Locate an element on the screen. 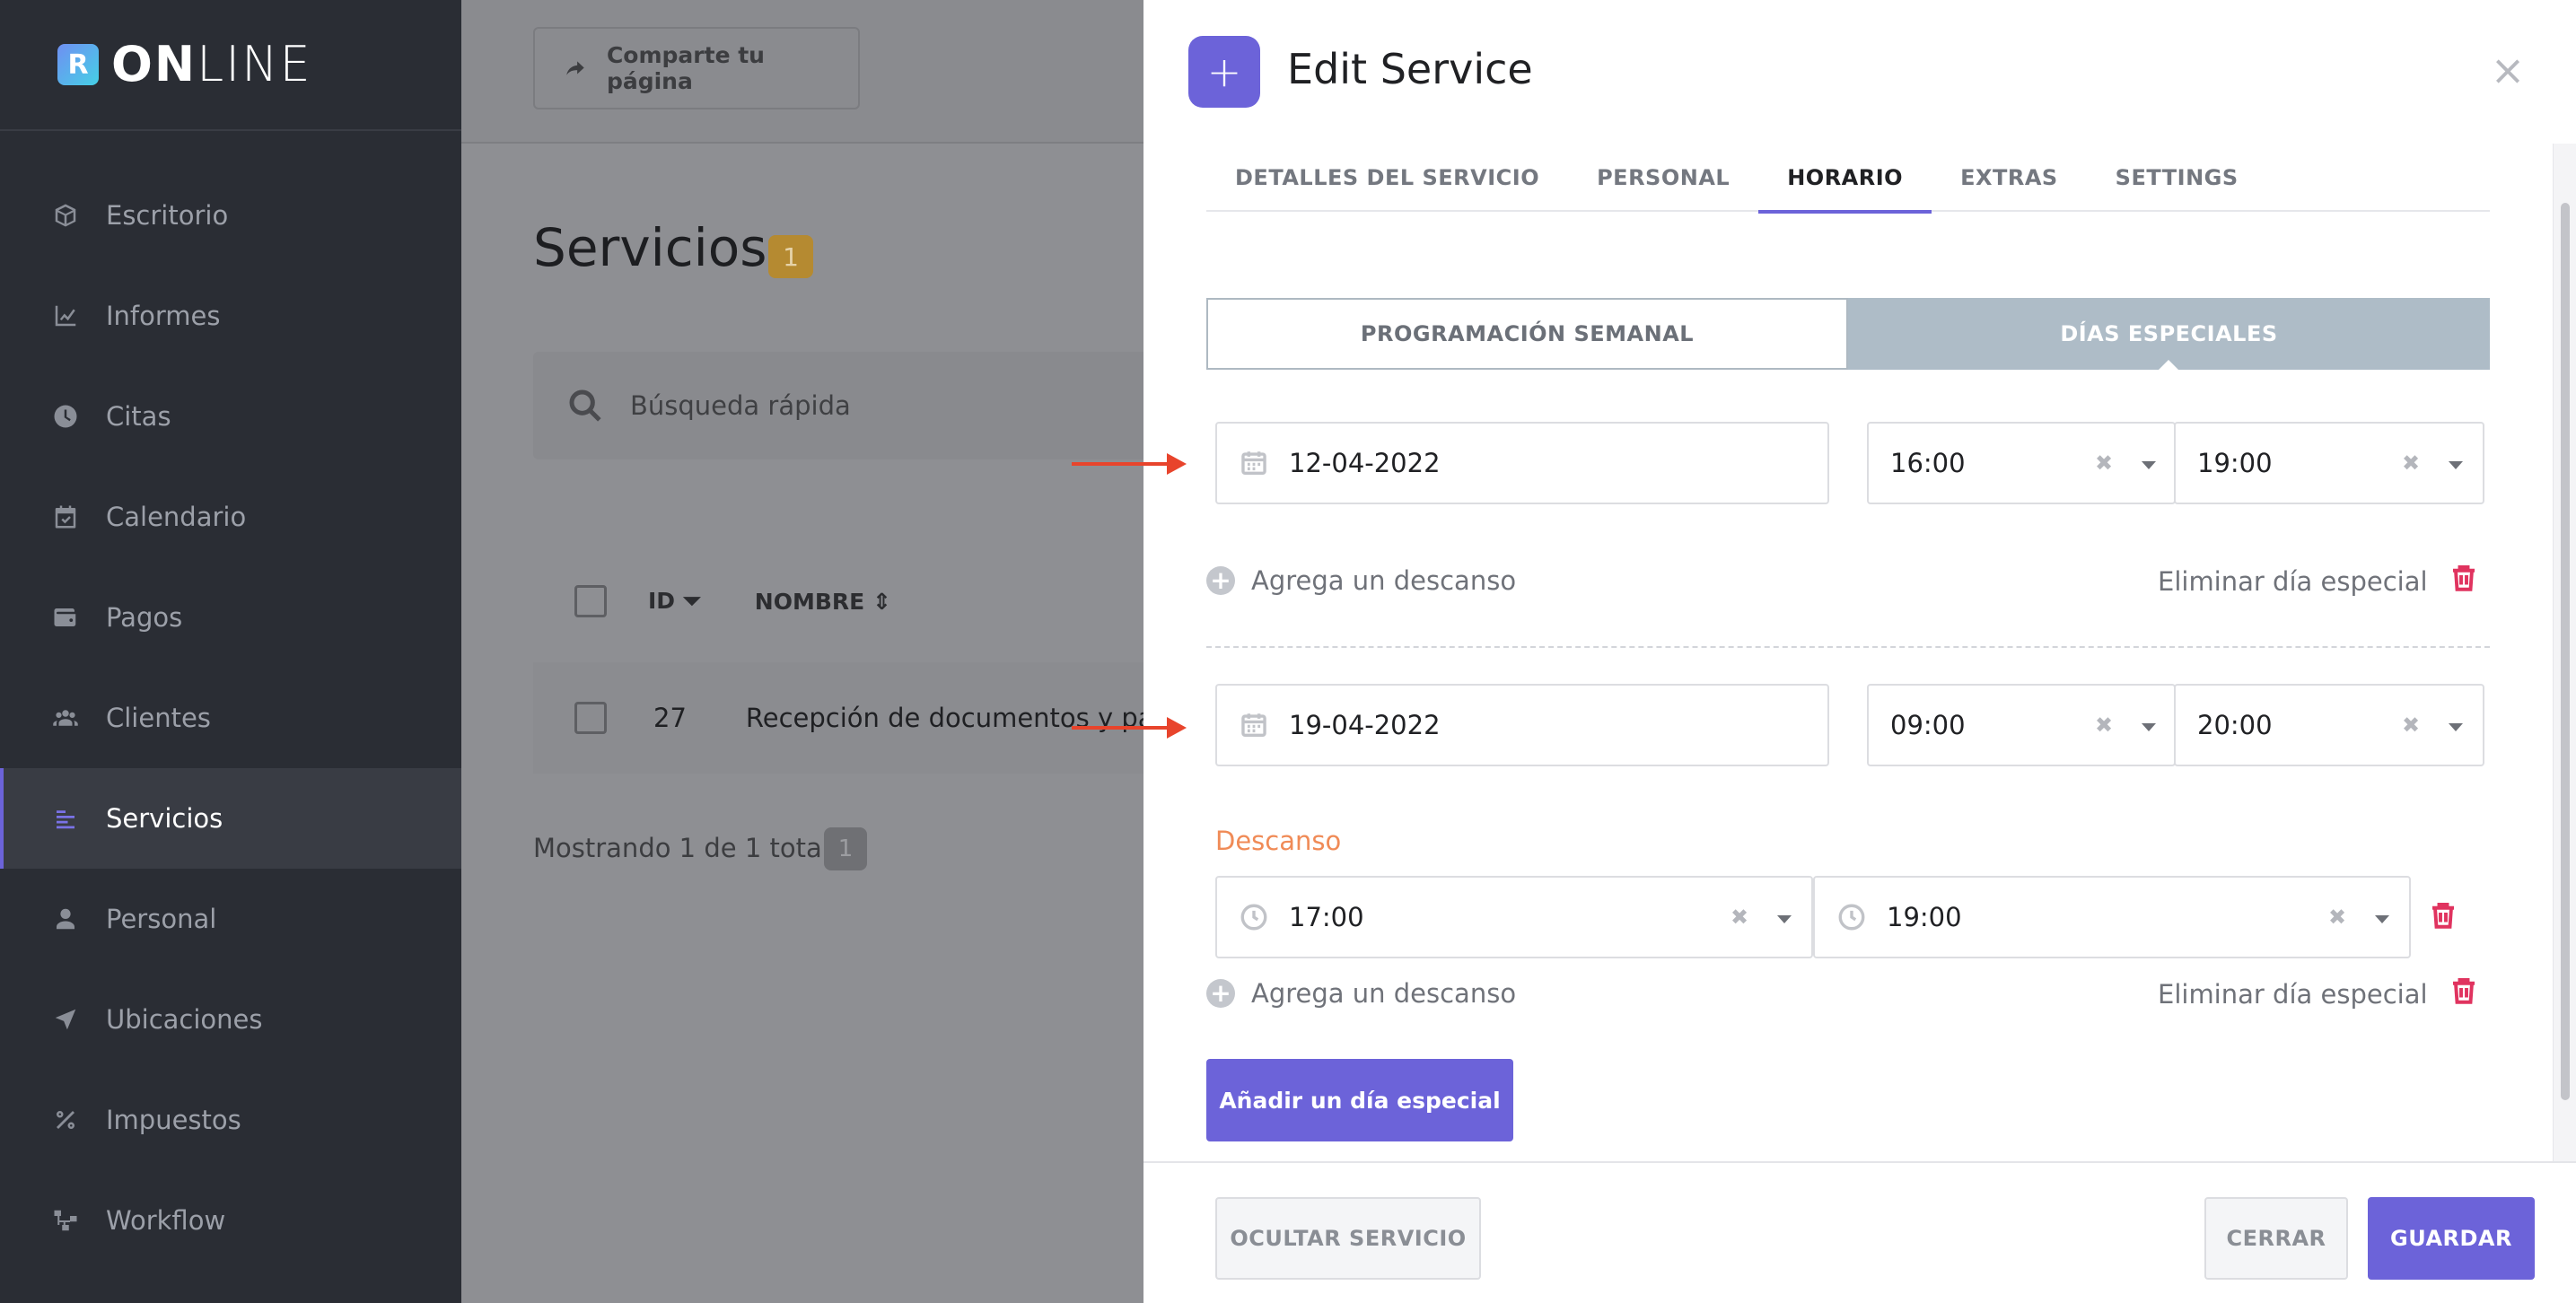  sidebar-item-informes: Informes is located at coordinates (230, 316).